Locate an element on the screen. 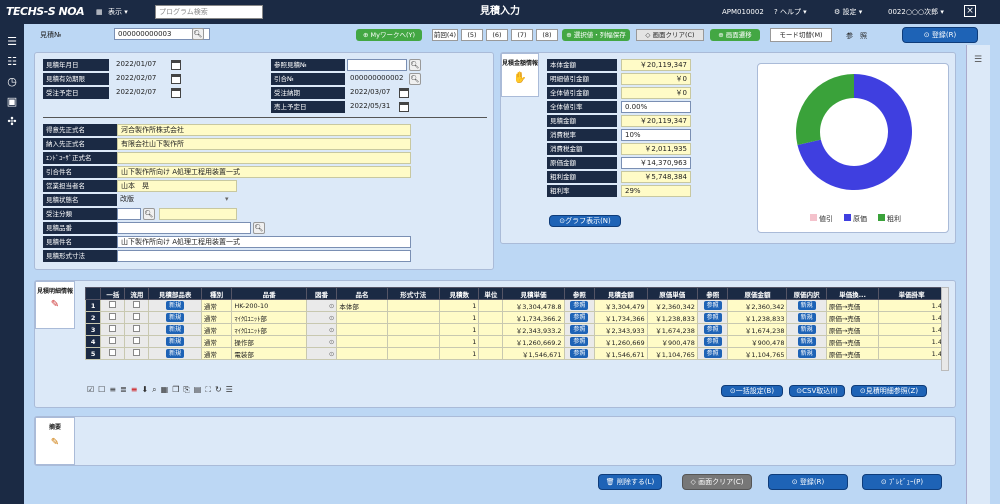  nav-button-7: (7) is located at coordinates (522, 35).